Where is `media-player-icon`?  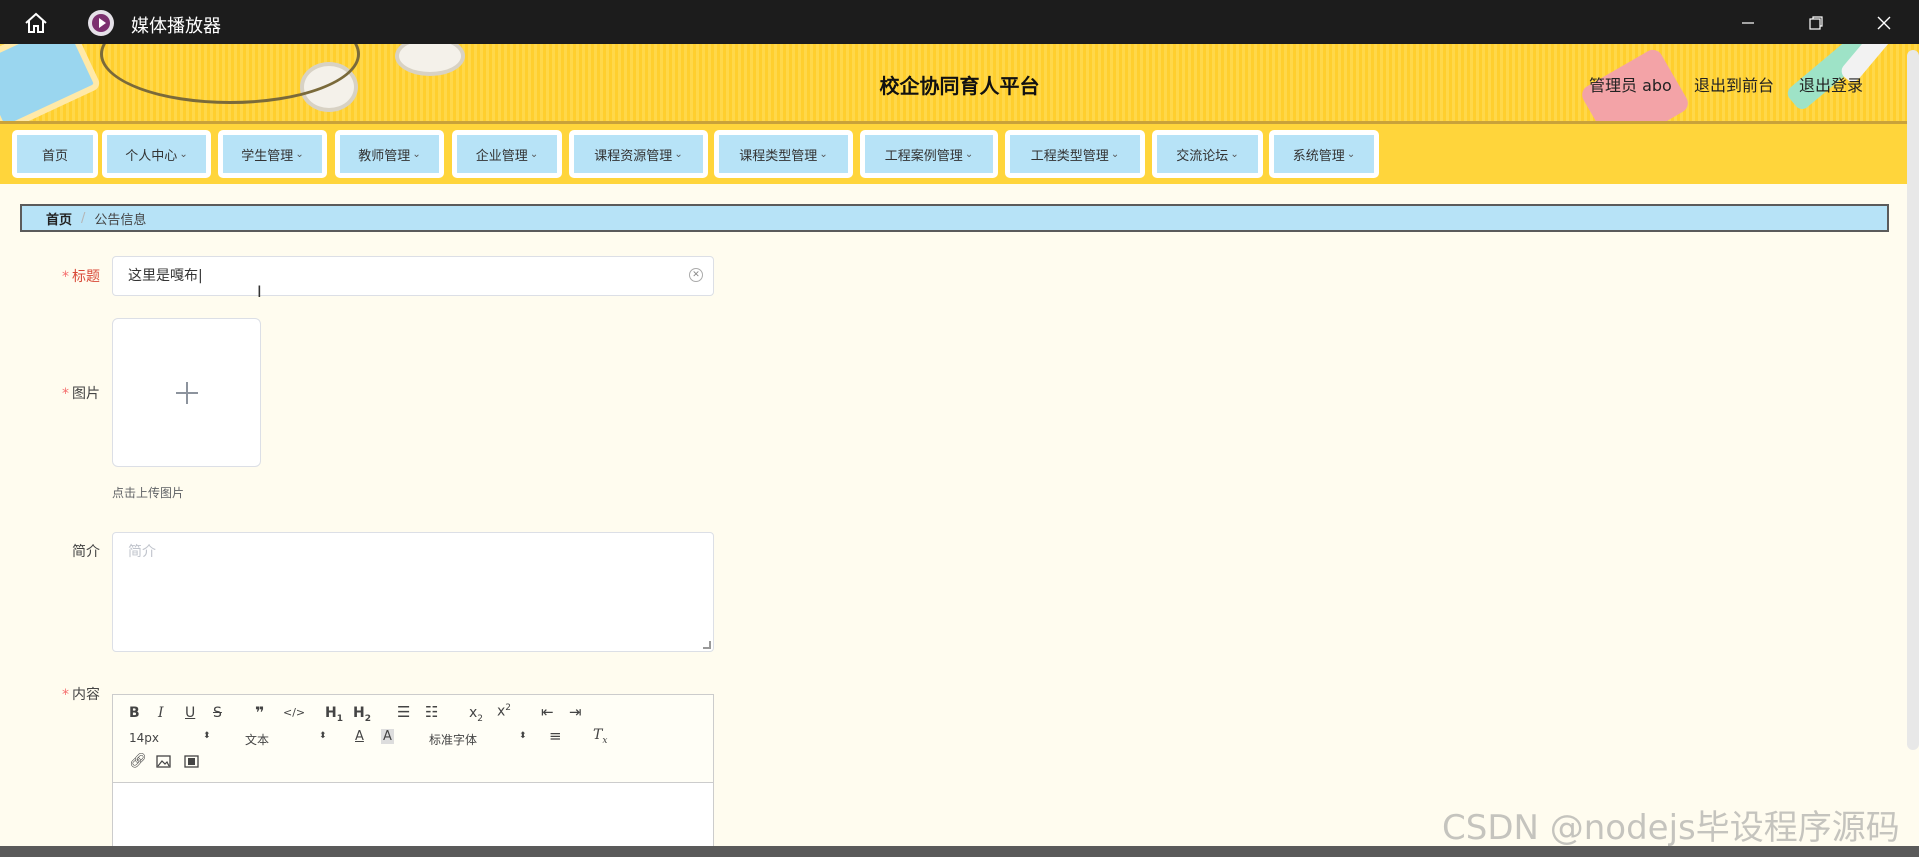 media-player-icon is located at coordinates (101, 23).